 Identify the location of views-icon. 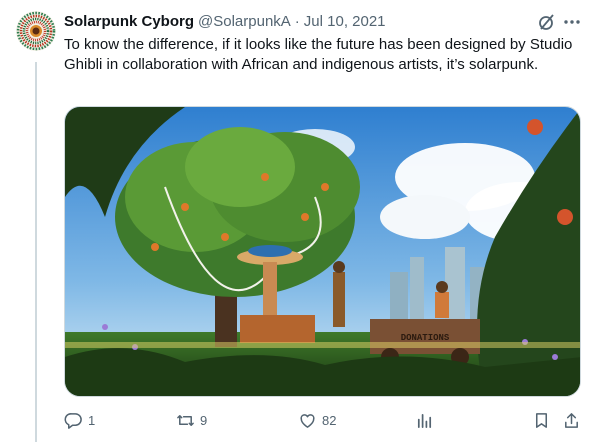
(424, 420).